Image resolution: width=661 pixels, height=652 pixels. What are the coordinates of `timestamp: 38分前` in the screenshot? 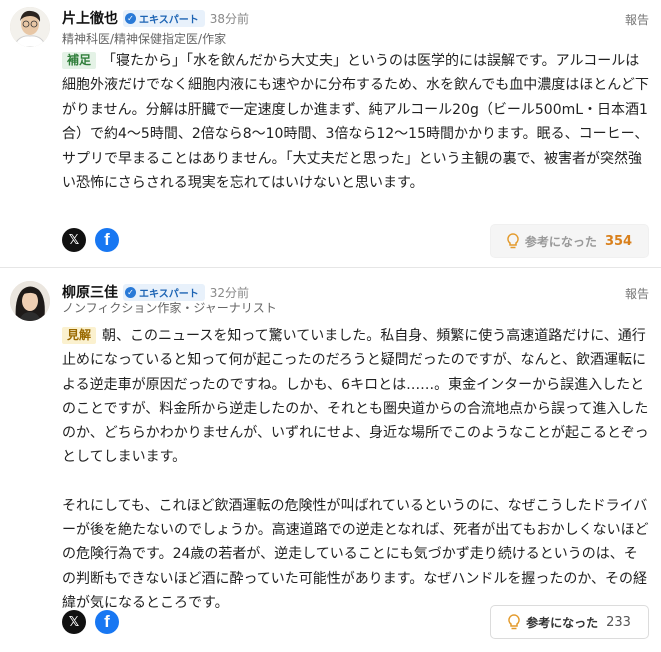 It's located at (229, 18).